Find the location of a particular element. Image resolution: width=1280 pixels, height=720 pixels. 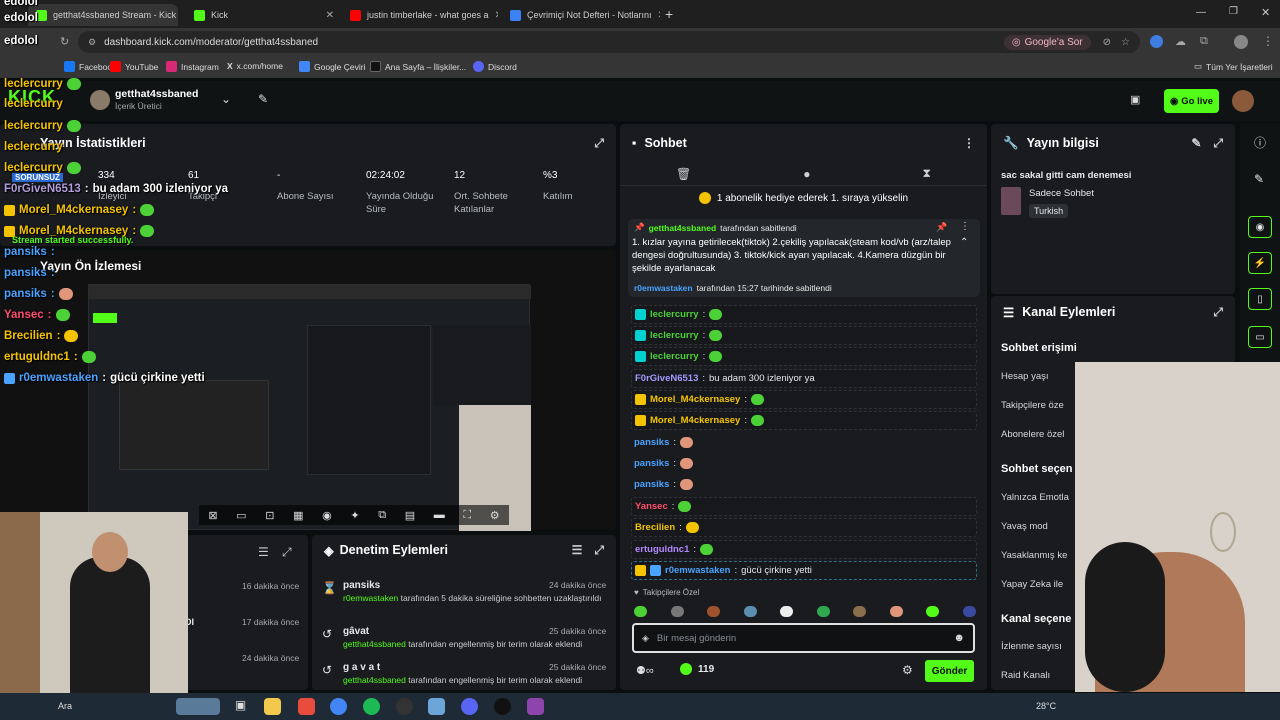

chat-message: F0rGiveN6513: bu adam 300 izleniyor ya is located at coordinates (804, 378).